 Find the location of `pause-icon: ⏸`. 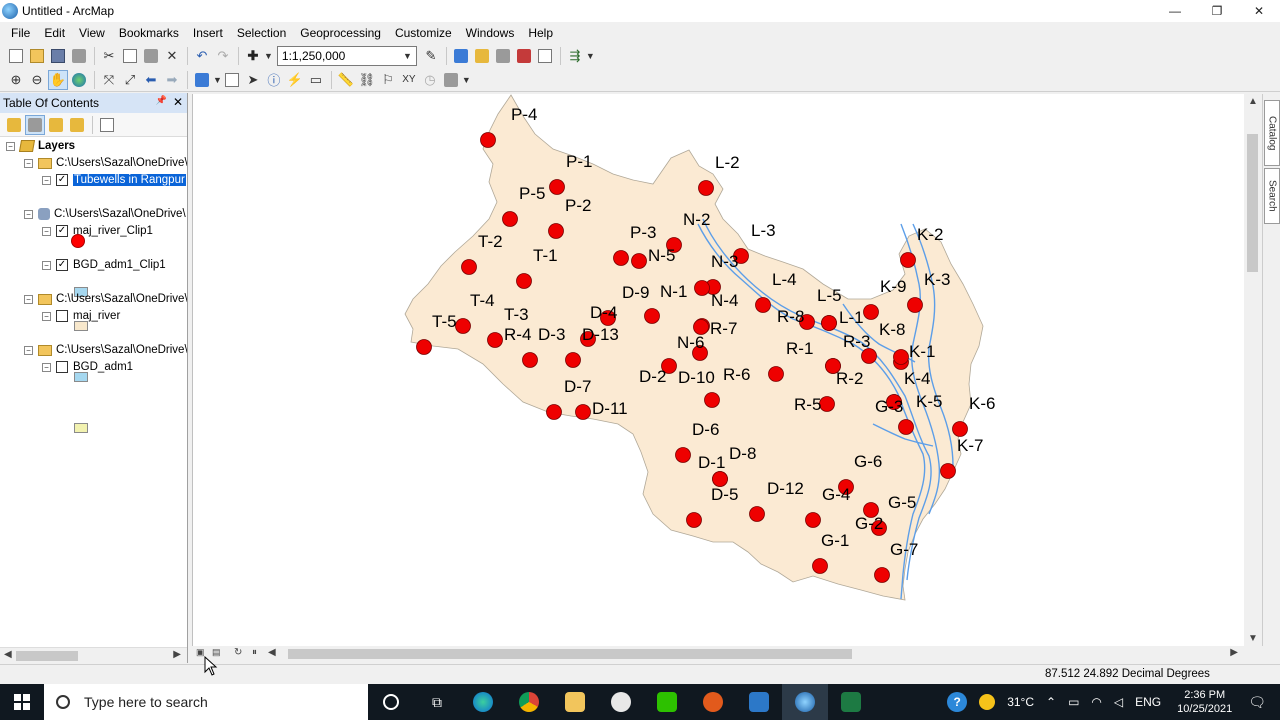

pause-icon: ⏸ is located at coordinates (254, 652).